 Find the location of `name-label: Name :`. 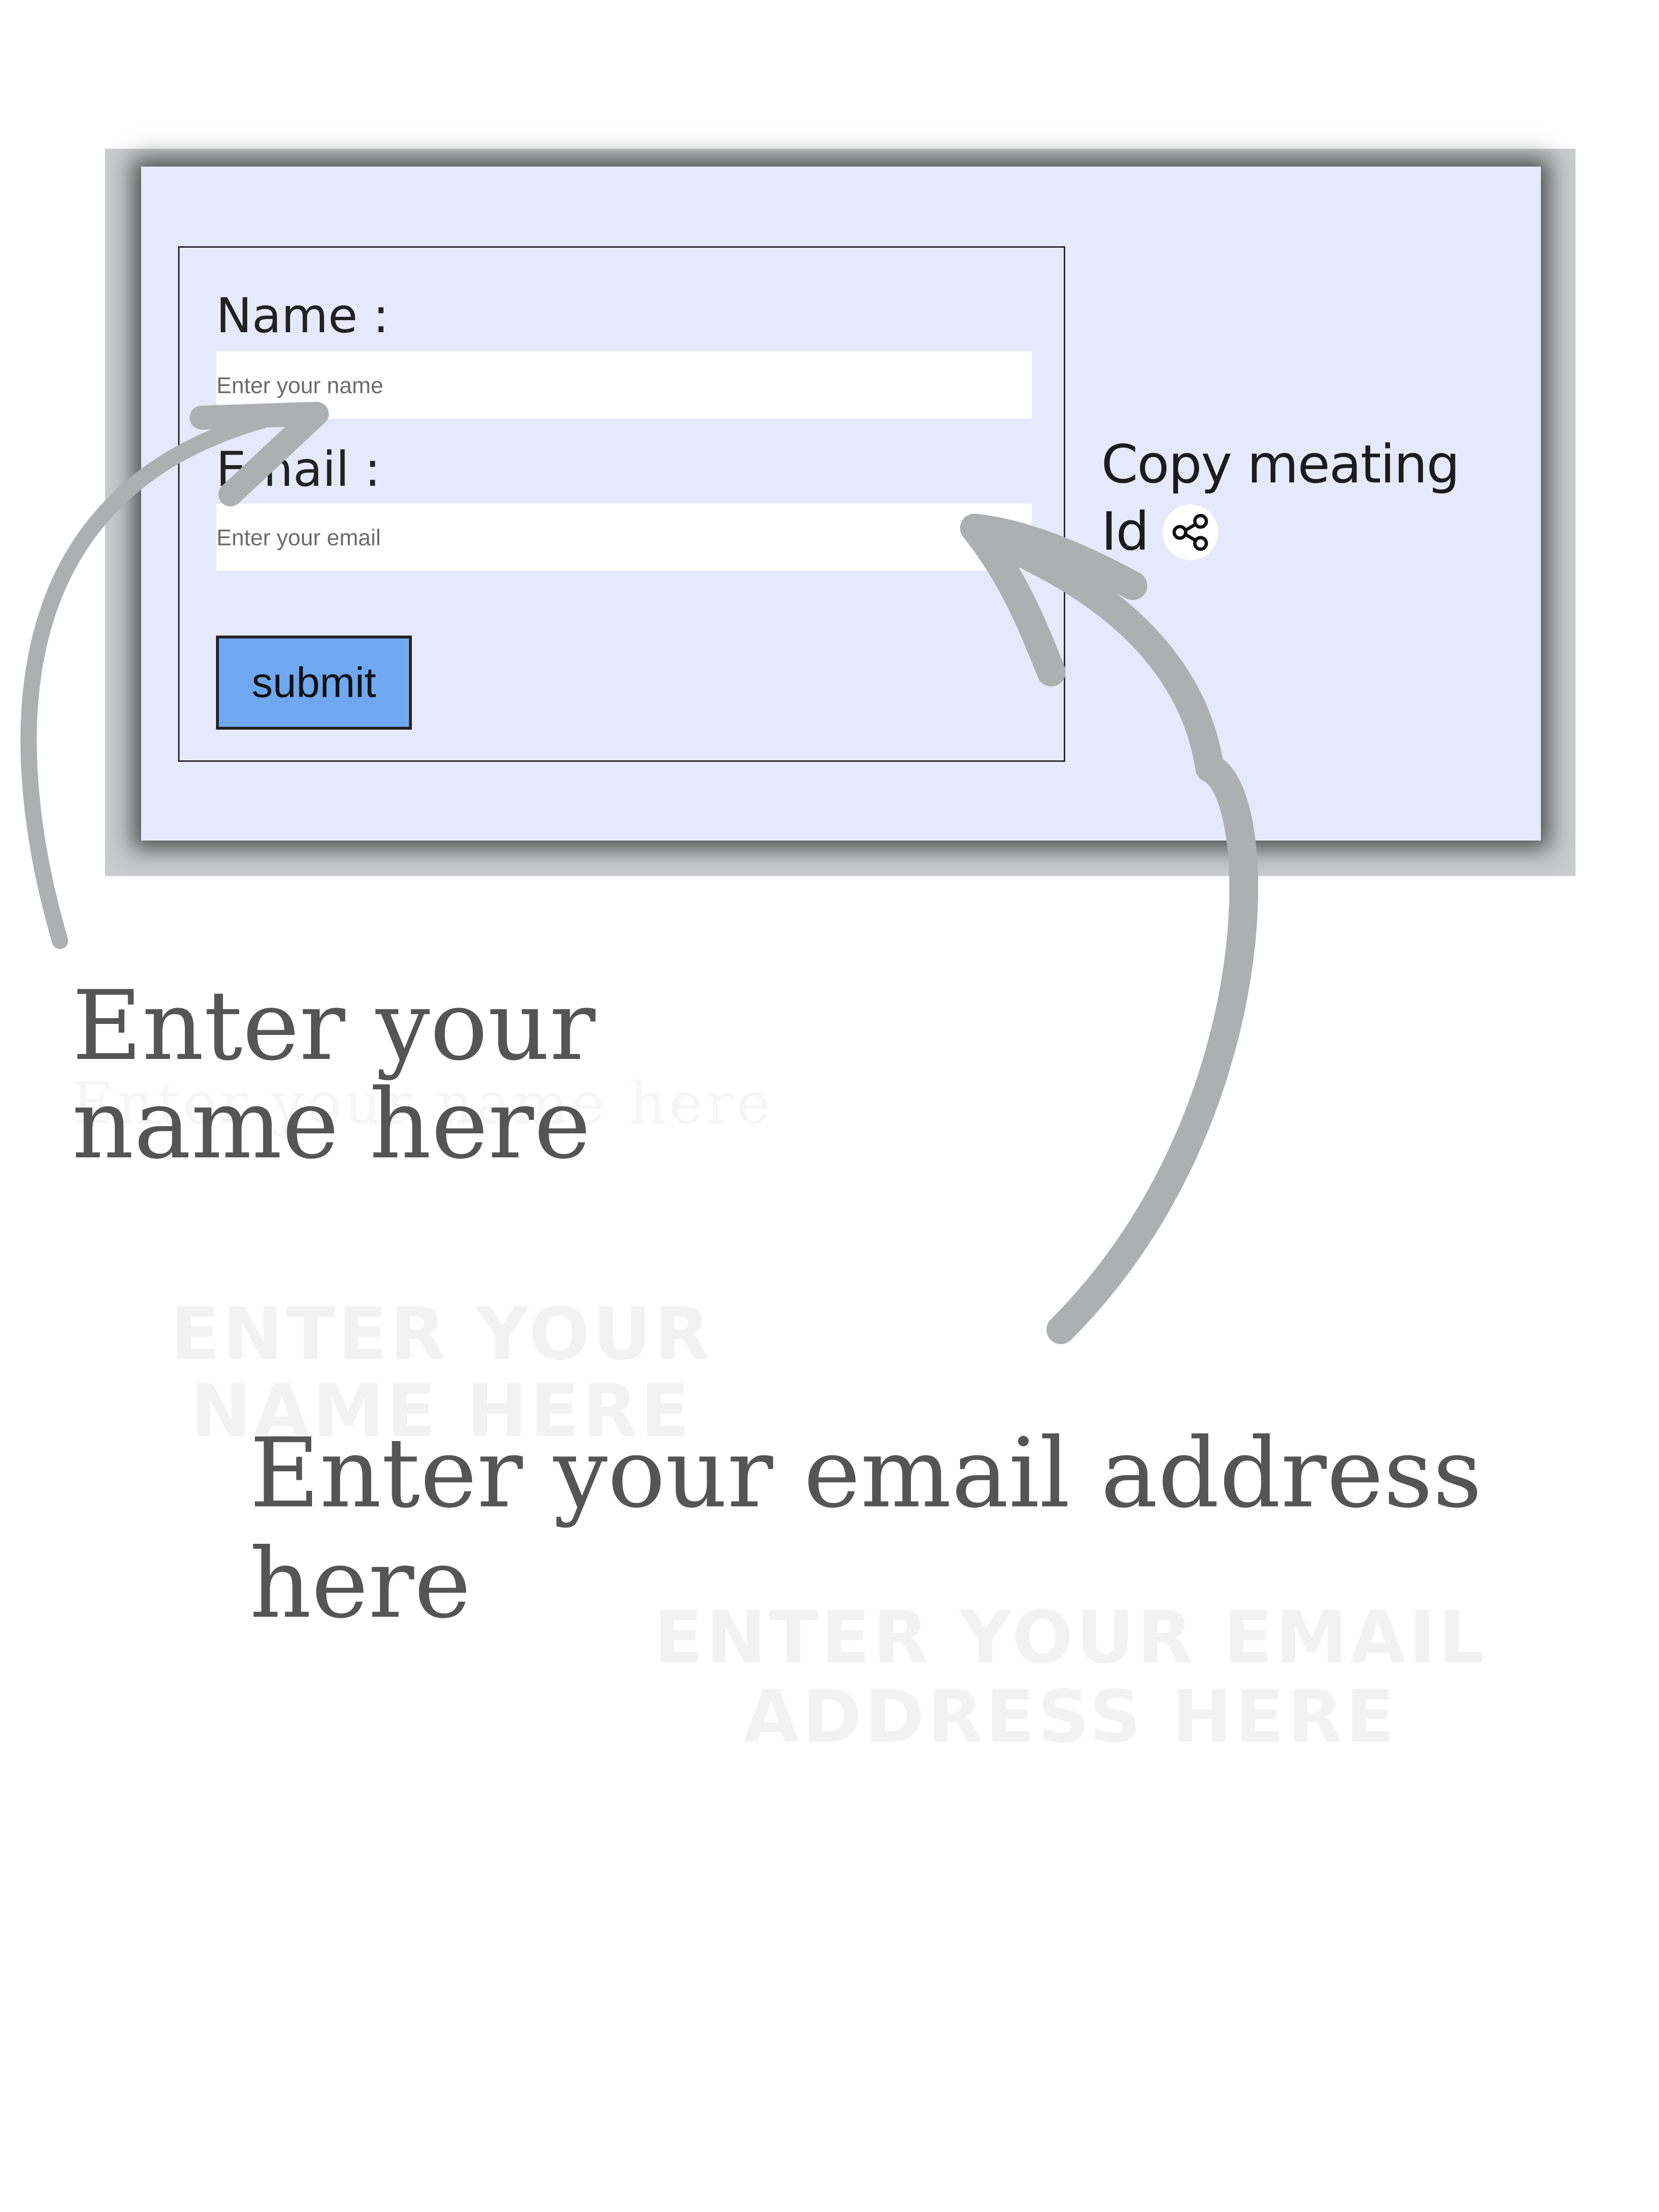

name-label: Name : is located at coordinates (302, 316).